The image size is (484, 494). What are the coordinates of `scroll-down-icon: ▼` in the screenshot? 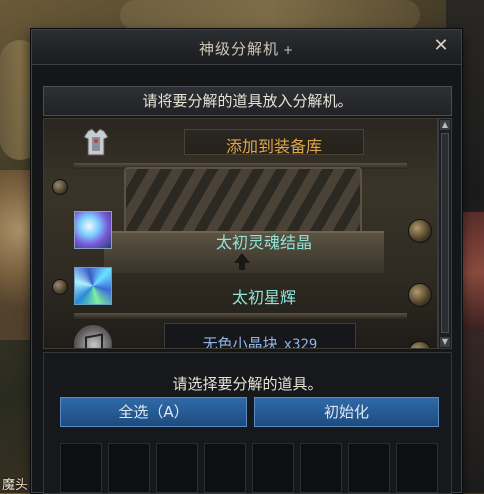 It's located at (445, 342).